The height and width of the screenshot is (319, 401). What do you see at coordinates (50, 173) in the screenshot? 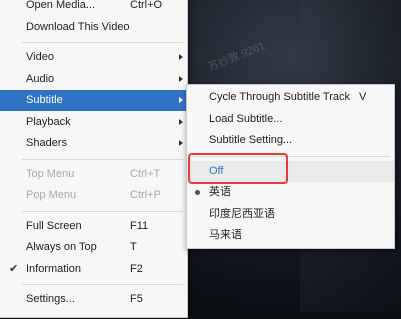
I see `menu-item-label: Top Menu` at bounding box center [50, 173].